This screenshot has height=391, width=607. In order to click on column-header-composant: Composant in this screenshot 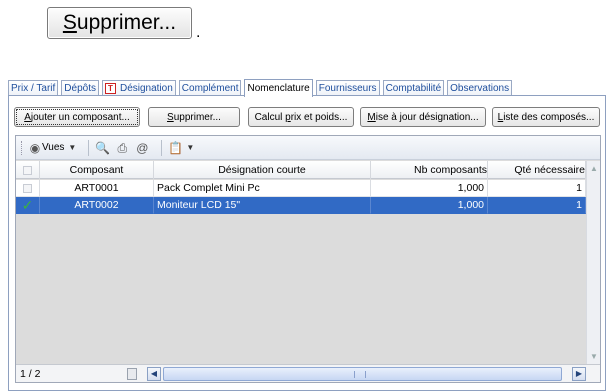, I will do `click(97, 170)`.